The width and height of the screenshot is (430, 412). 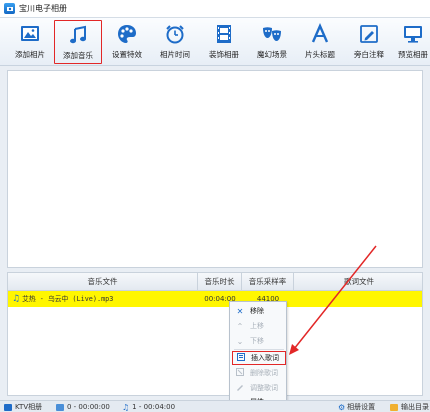 I want to click on ktv-mode-label: KTV相册, so click(x=29, y=407).